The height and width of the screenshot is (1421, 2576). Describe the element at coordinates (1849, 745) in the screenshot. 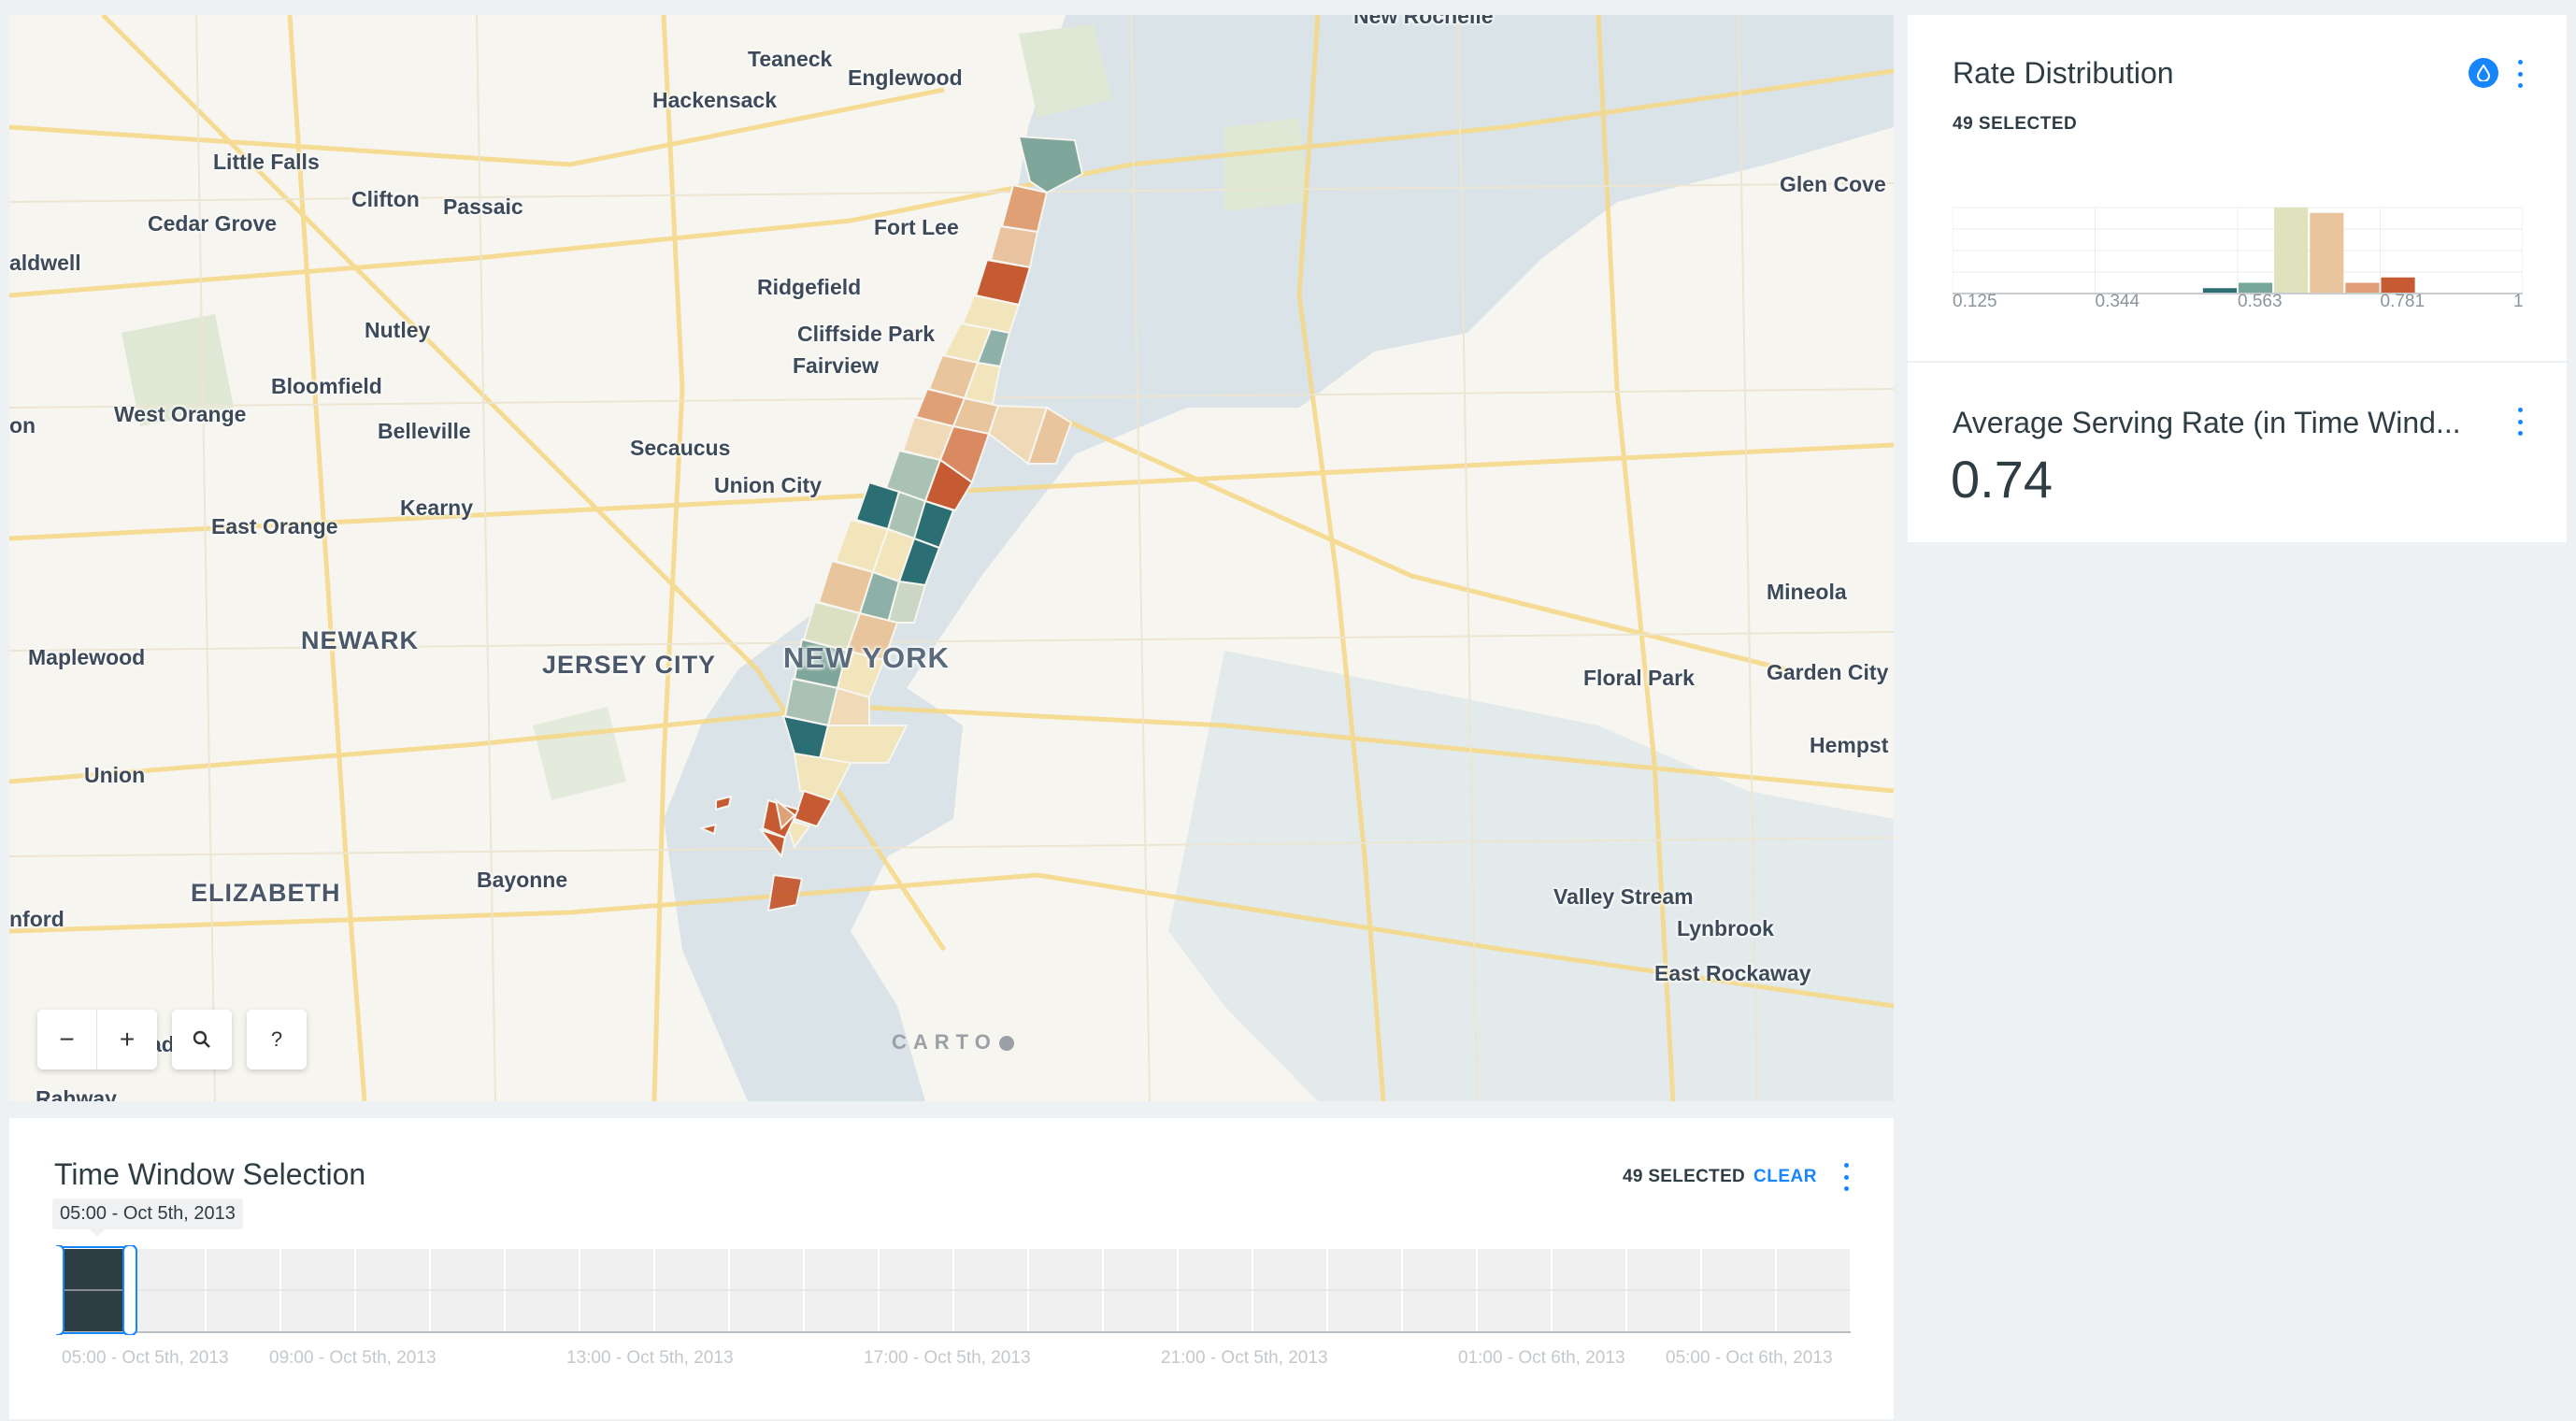

I see `map-label: Hempst` at that location.